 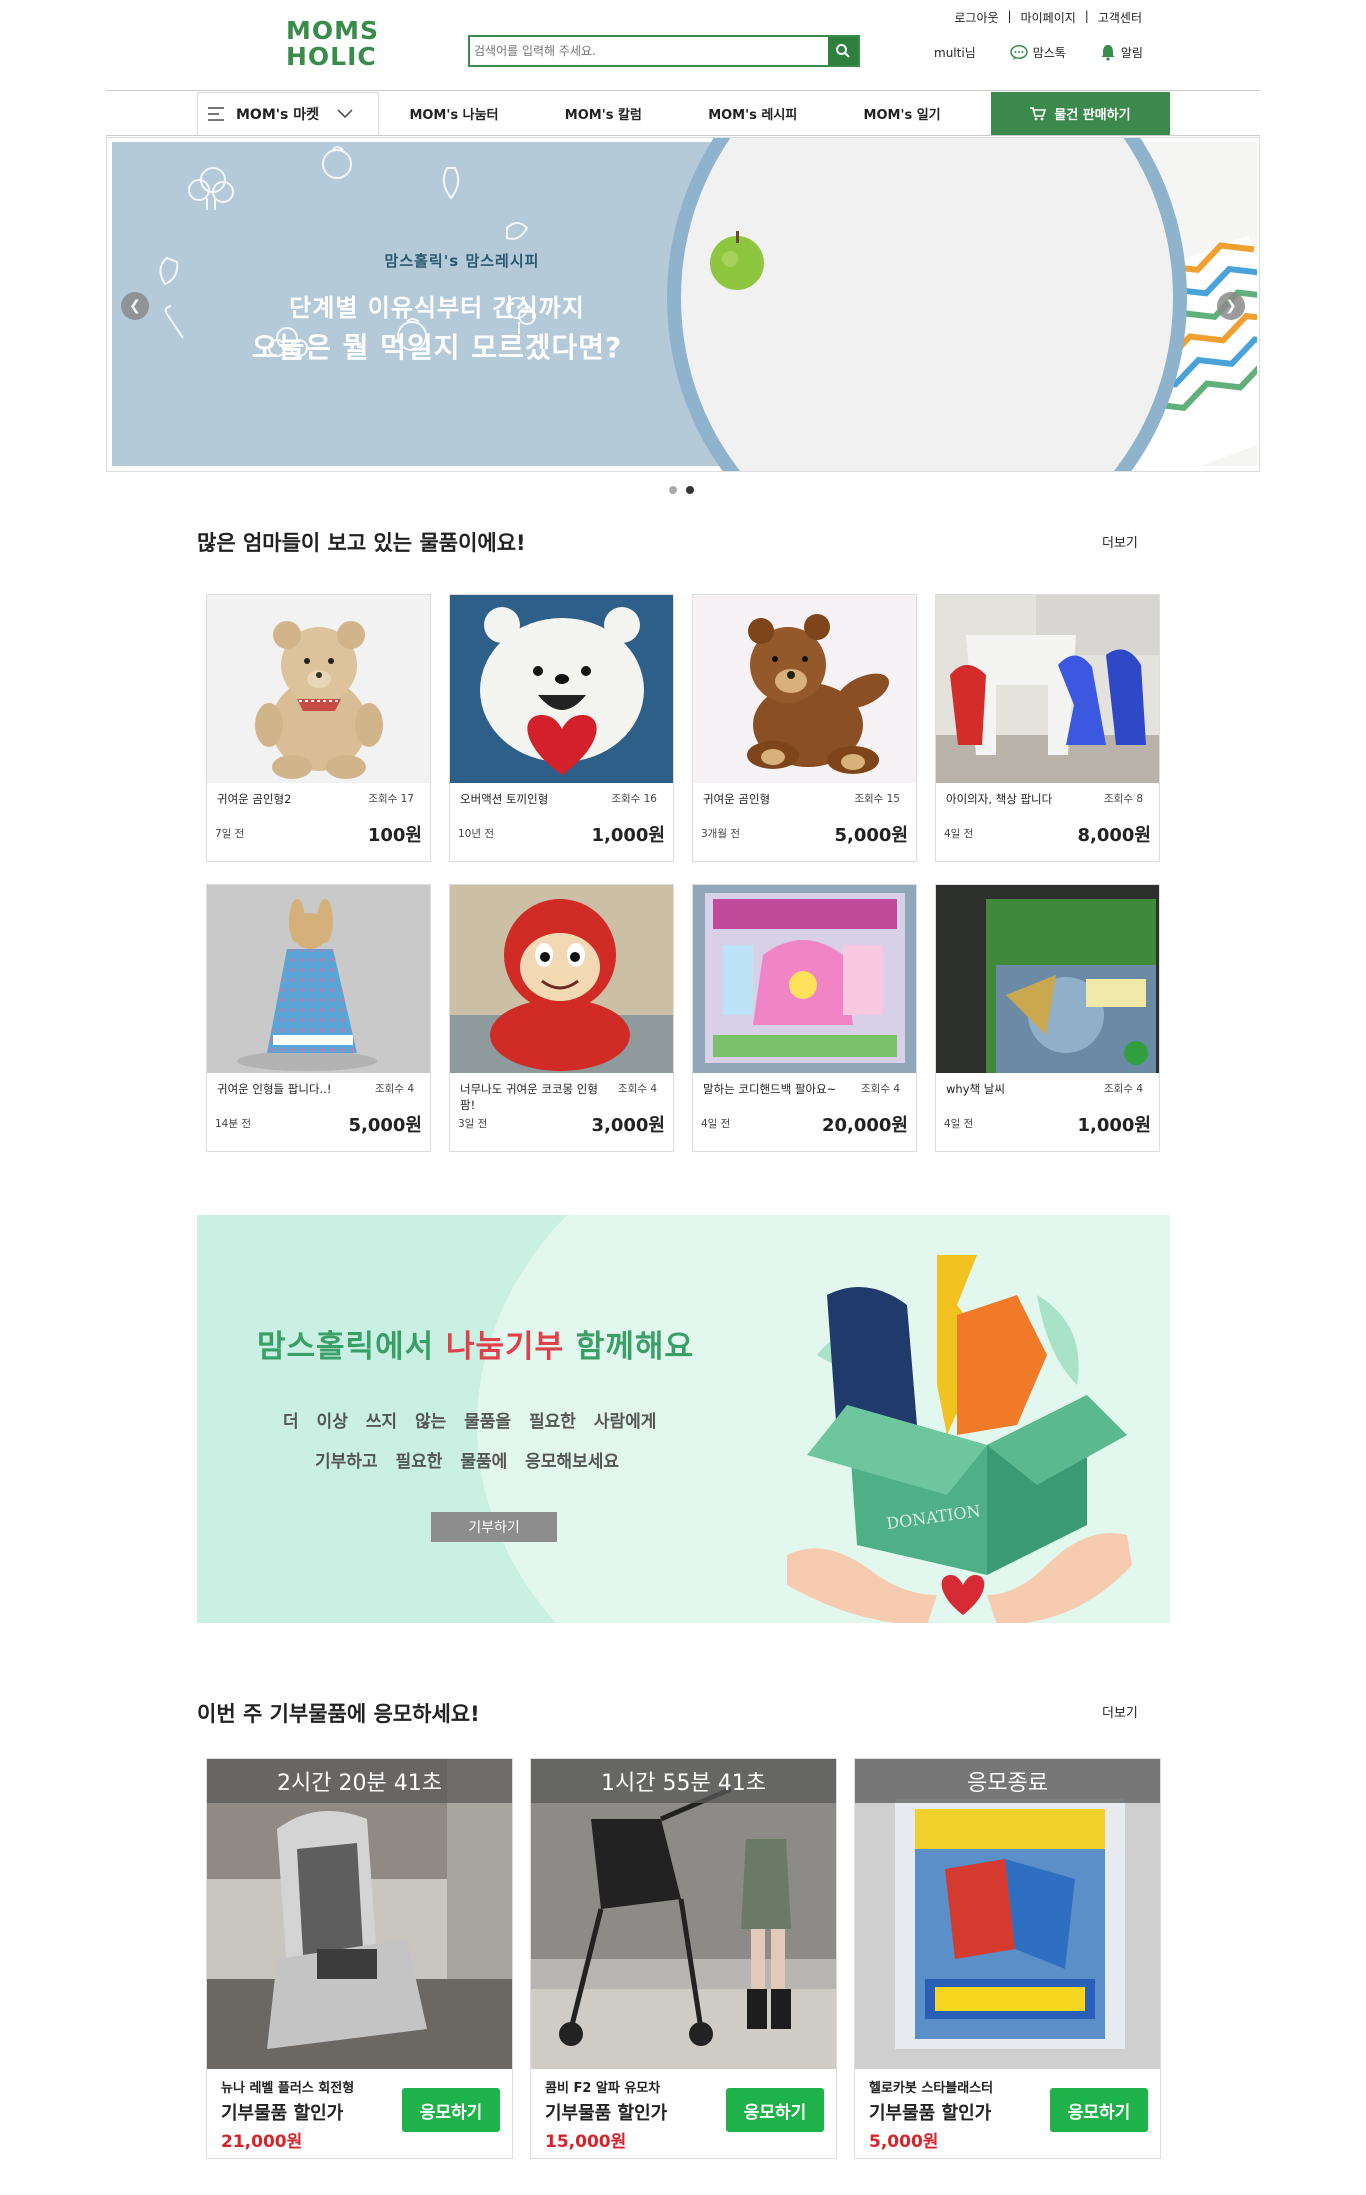 What do you see at coordinates (681, 490) in the screenshot?
I see `carousel-dots` at bounding box center [681, 490].